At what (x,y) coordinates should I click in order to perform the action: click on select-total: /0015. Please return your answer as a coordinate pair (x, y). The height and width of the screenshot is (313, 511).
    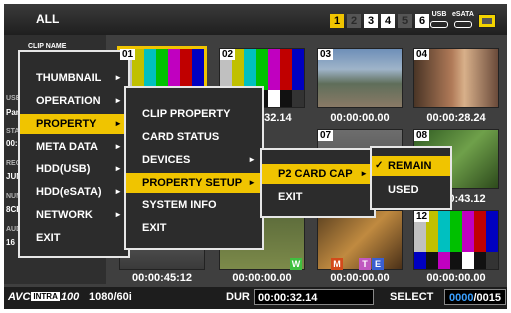
    Looking at the image, I should click on (487, 298).